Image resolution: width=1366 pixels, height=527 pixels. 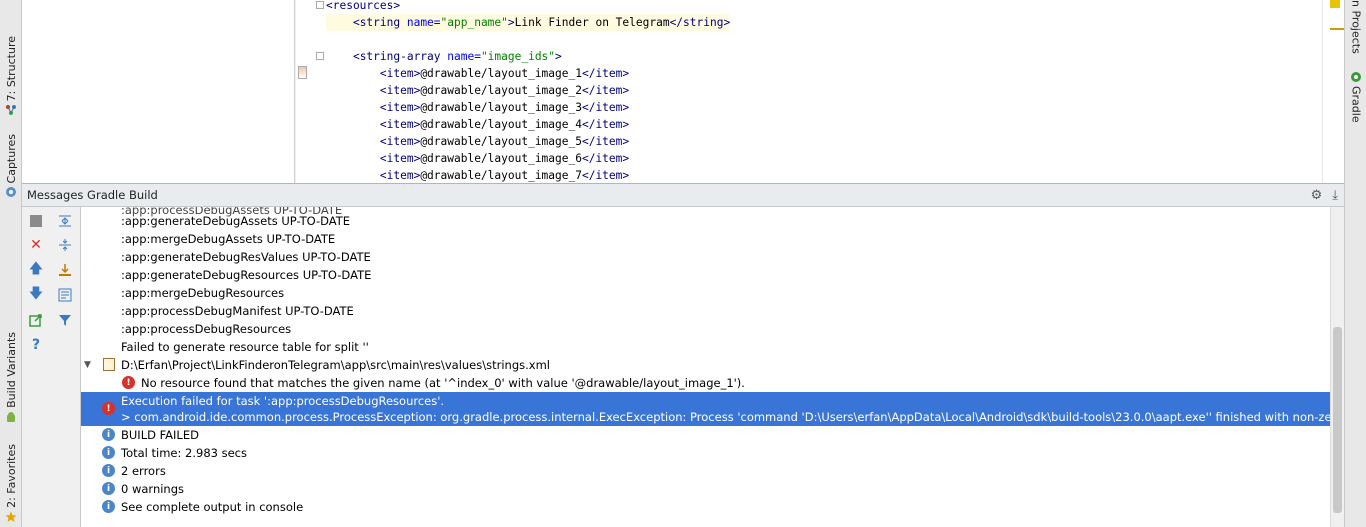 What do you see at coordinates (65, 270) in the screenshot?
I see `autoscroll-button` at bounding box center [65, 270].